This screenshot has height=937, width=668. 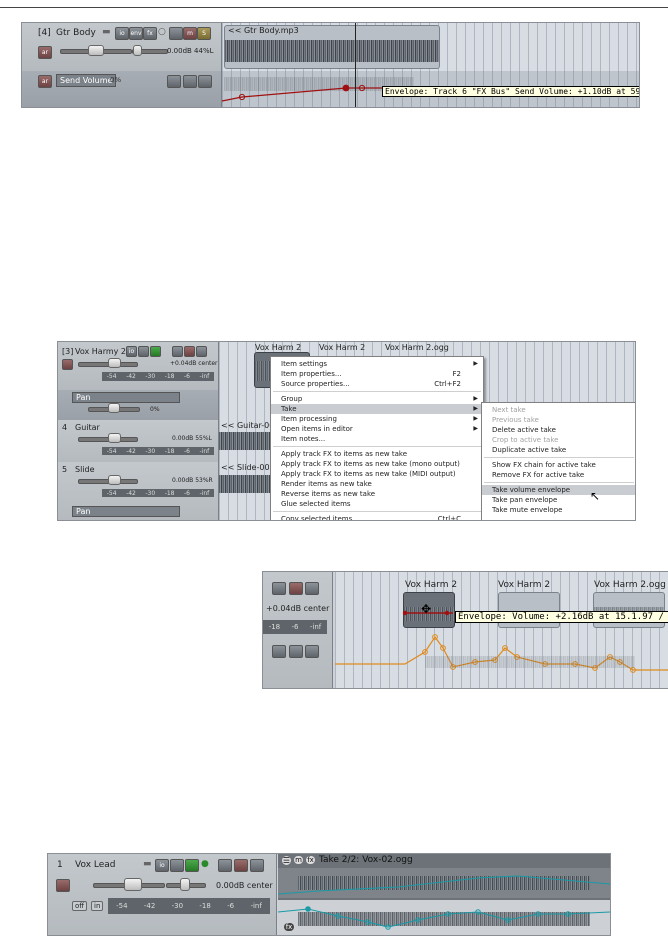 I want to click on submenu-item-take-pan-envelope: Take pan envelope, so click(x=558, y=500).